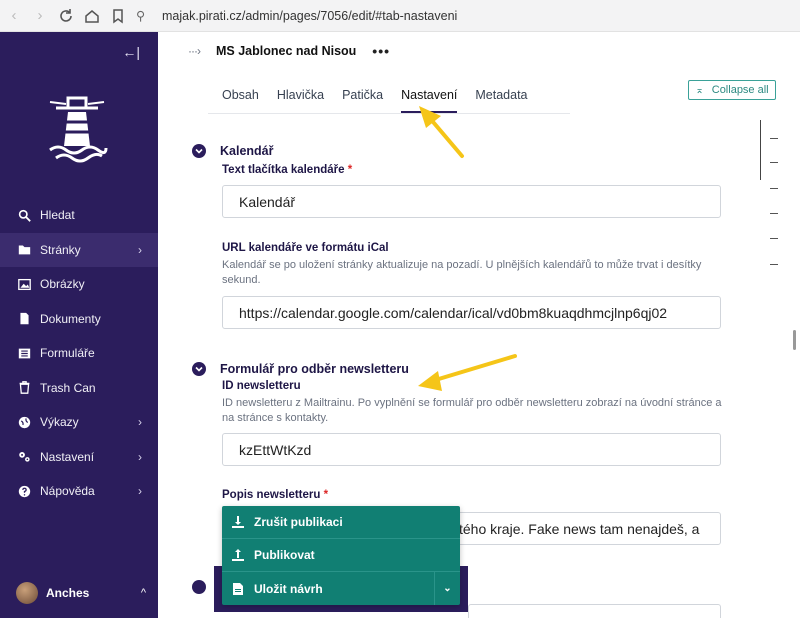 Image resolution: width=800 pixels, height=618 pixels. What do you see at coordinates (24, 457) in the screenshot?
I see `cogs-icon` at bounding box center [24, 457].